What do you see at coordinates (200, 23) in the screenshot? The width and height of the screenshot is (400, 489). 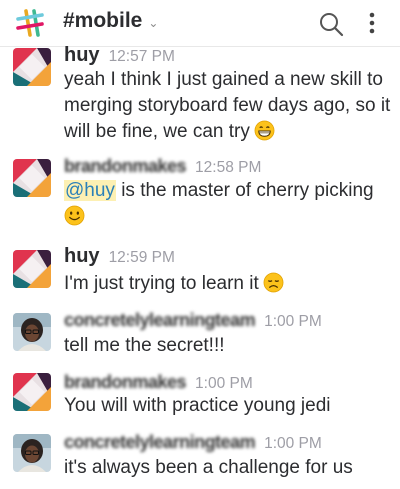 I see `channel-header: #mobile ⌄` at bounding box center [200, 23].